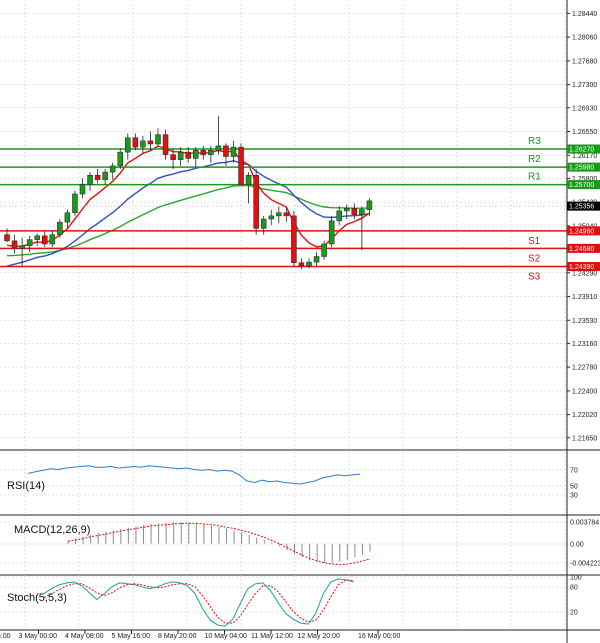  I want to click on price-tick-label: 1.27680, so click(584, 61).